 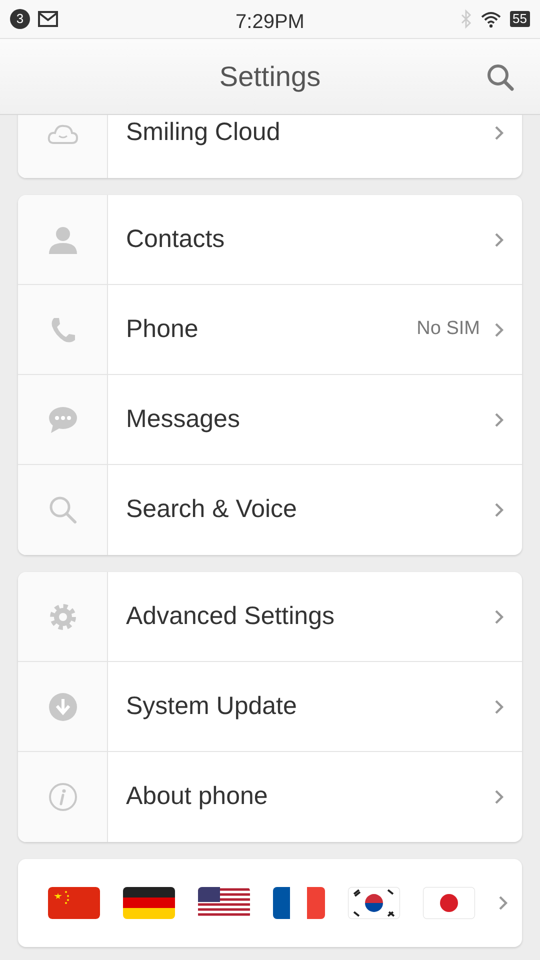 I want to click on row-label: Advanced Settings, so click(x=230, y=616).